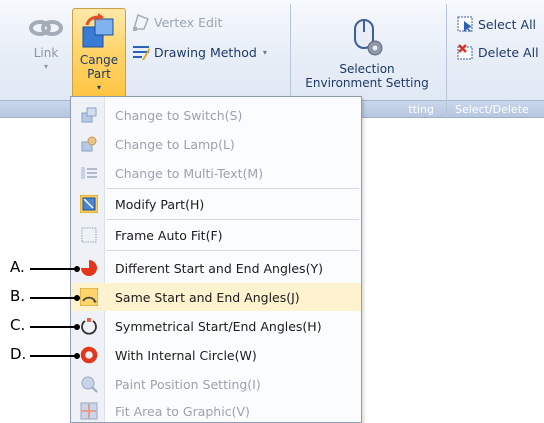 Image resolution: width=544 pixels, height=423 pixels. I want to click on selection-env-label-line2: Environment Setting, so click(367, 83).